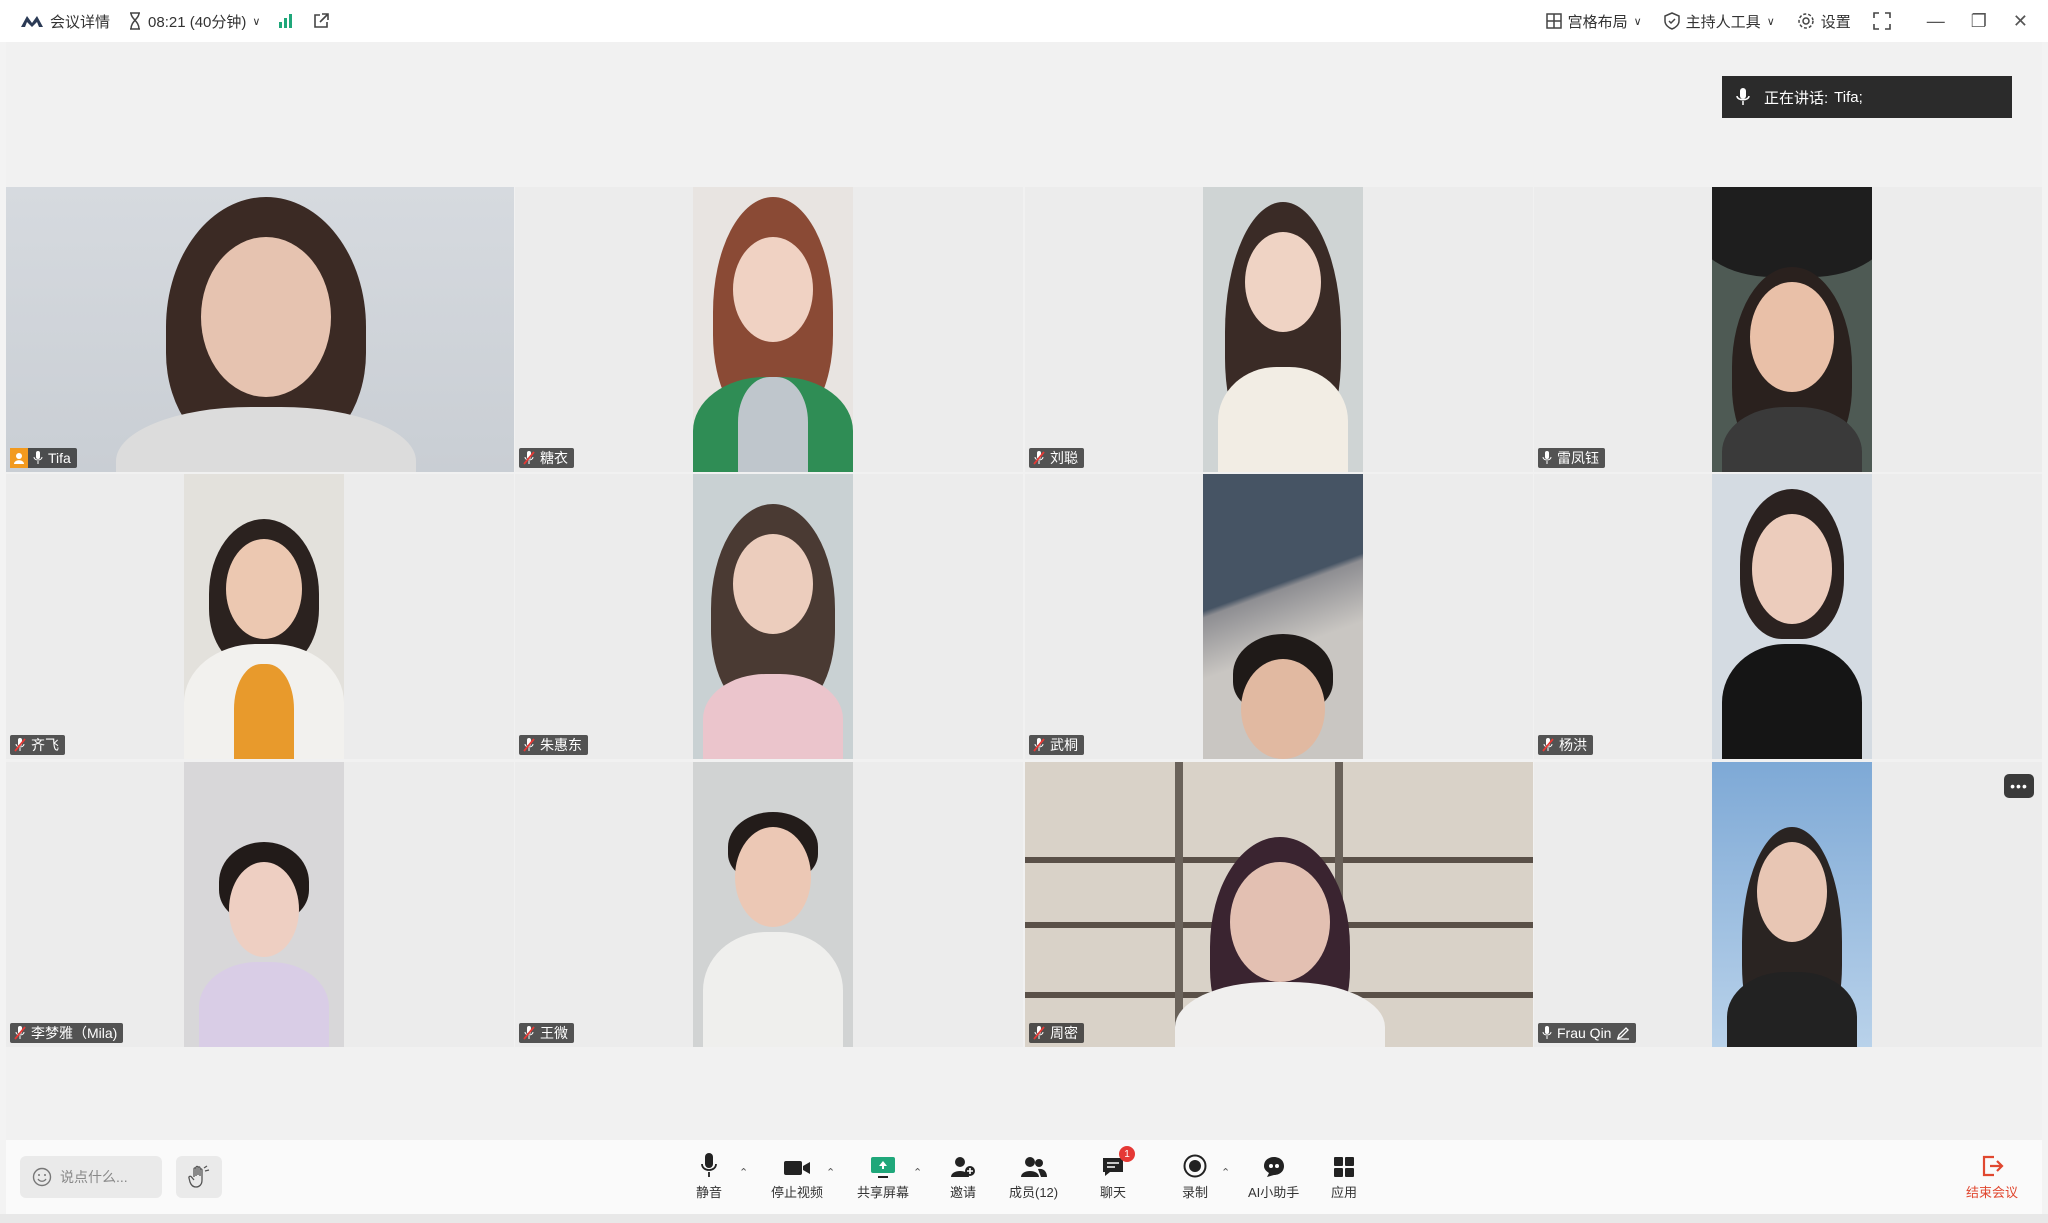 This screenshot has width=2048, height=1223. I want to click on meeting-details: 会议详情, so click(65, 21).